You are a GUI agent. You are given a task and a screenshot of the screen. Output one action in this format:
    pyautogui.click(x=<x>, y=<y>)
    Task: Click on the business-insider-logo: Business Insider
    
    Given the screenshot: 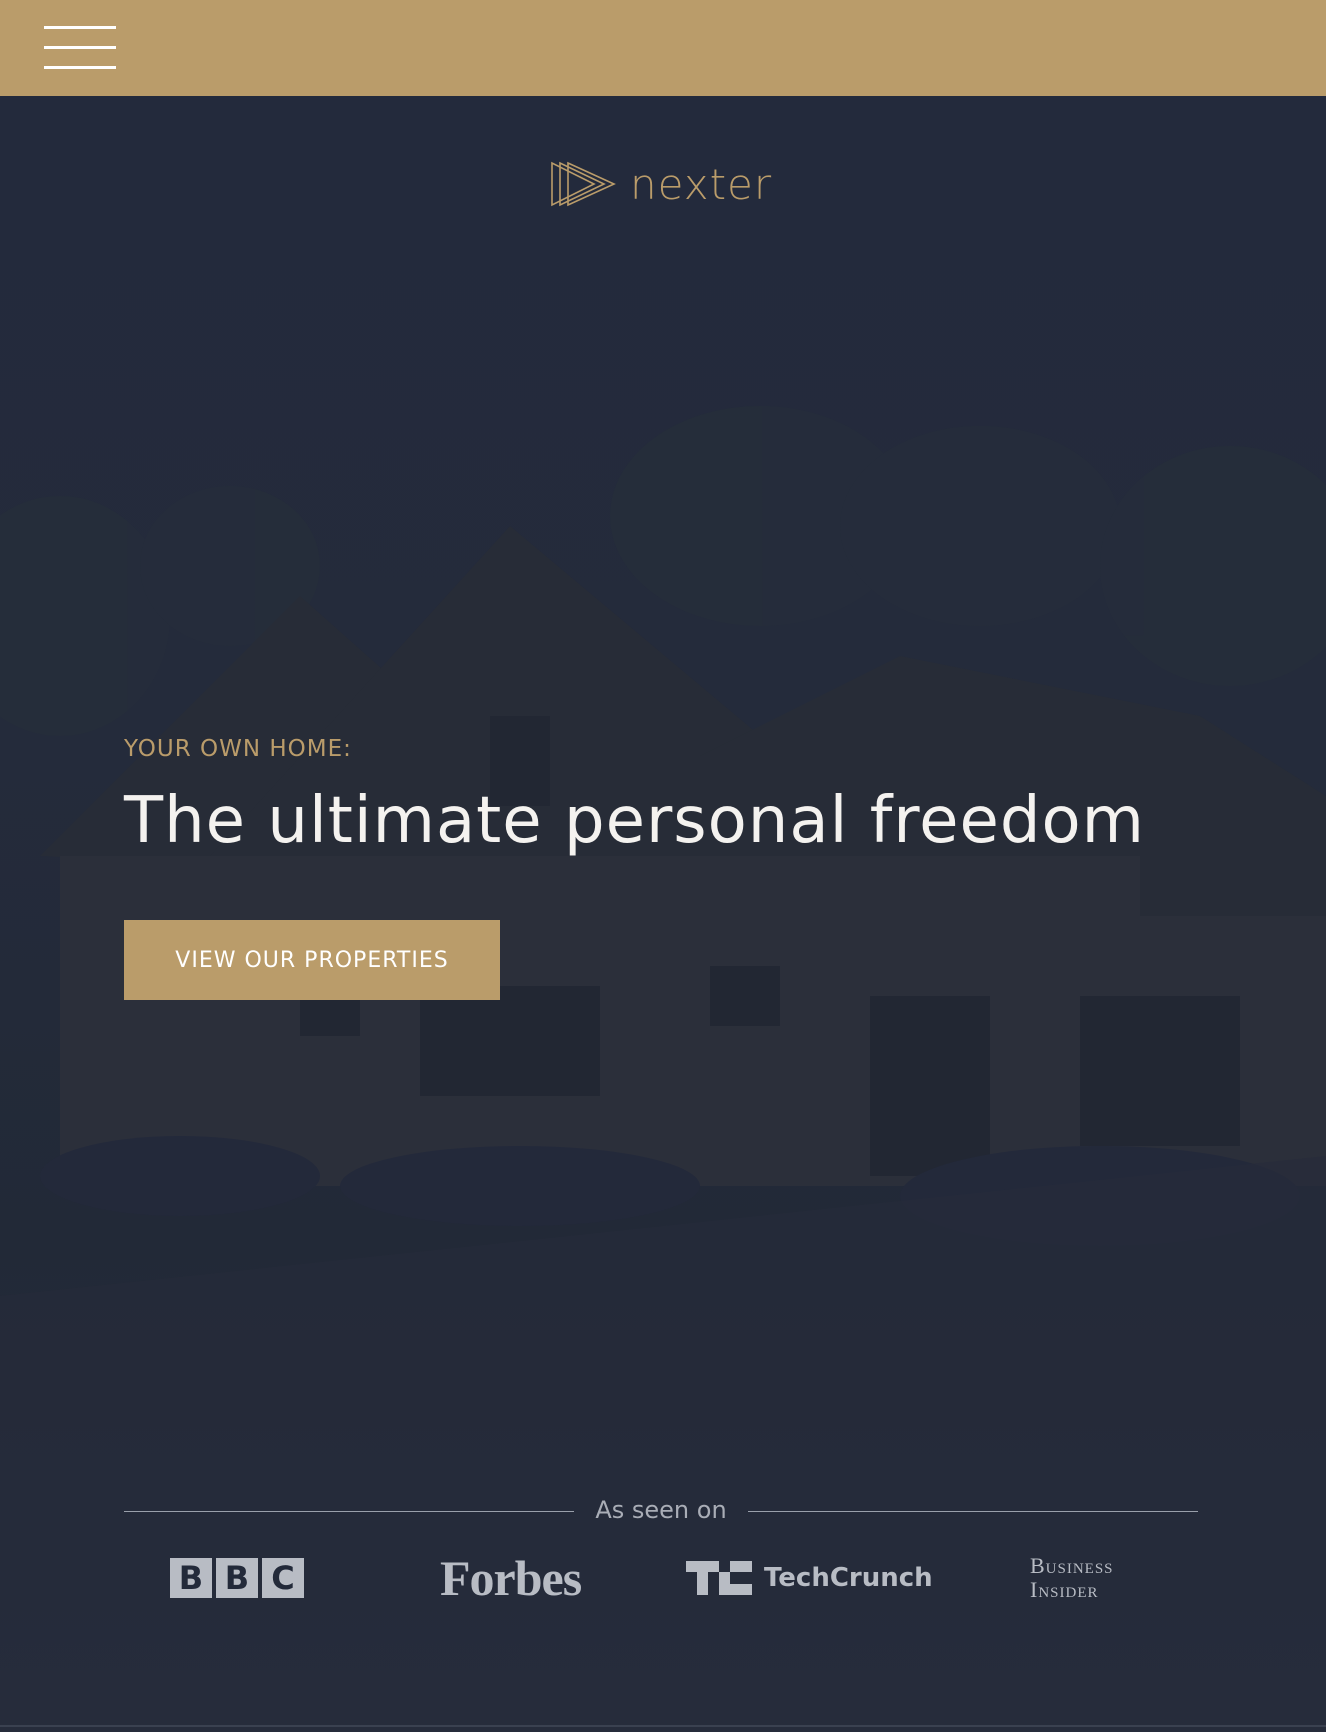 What is the action you would take?
    pyautogui.click(x=1072, y=1578)
    